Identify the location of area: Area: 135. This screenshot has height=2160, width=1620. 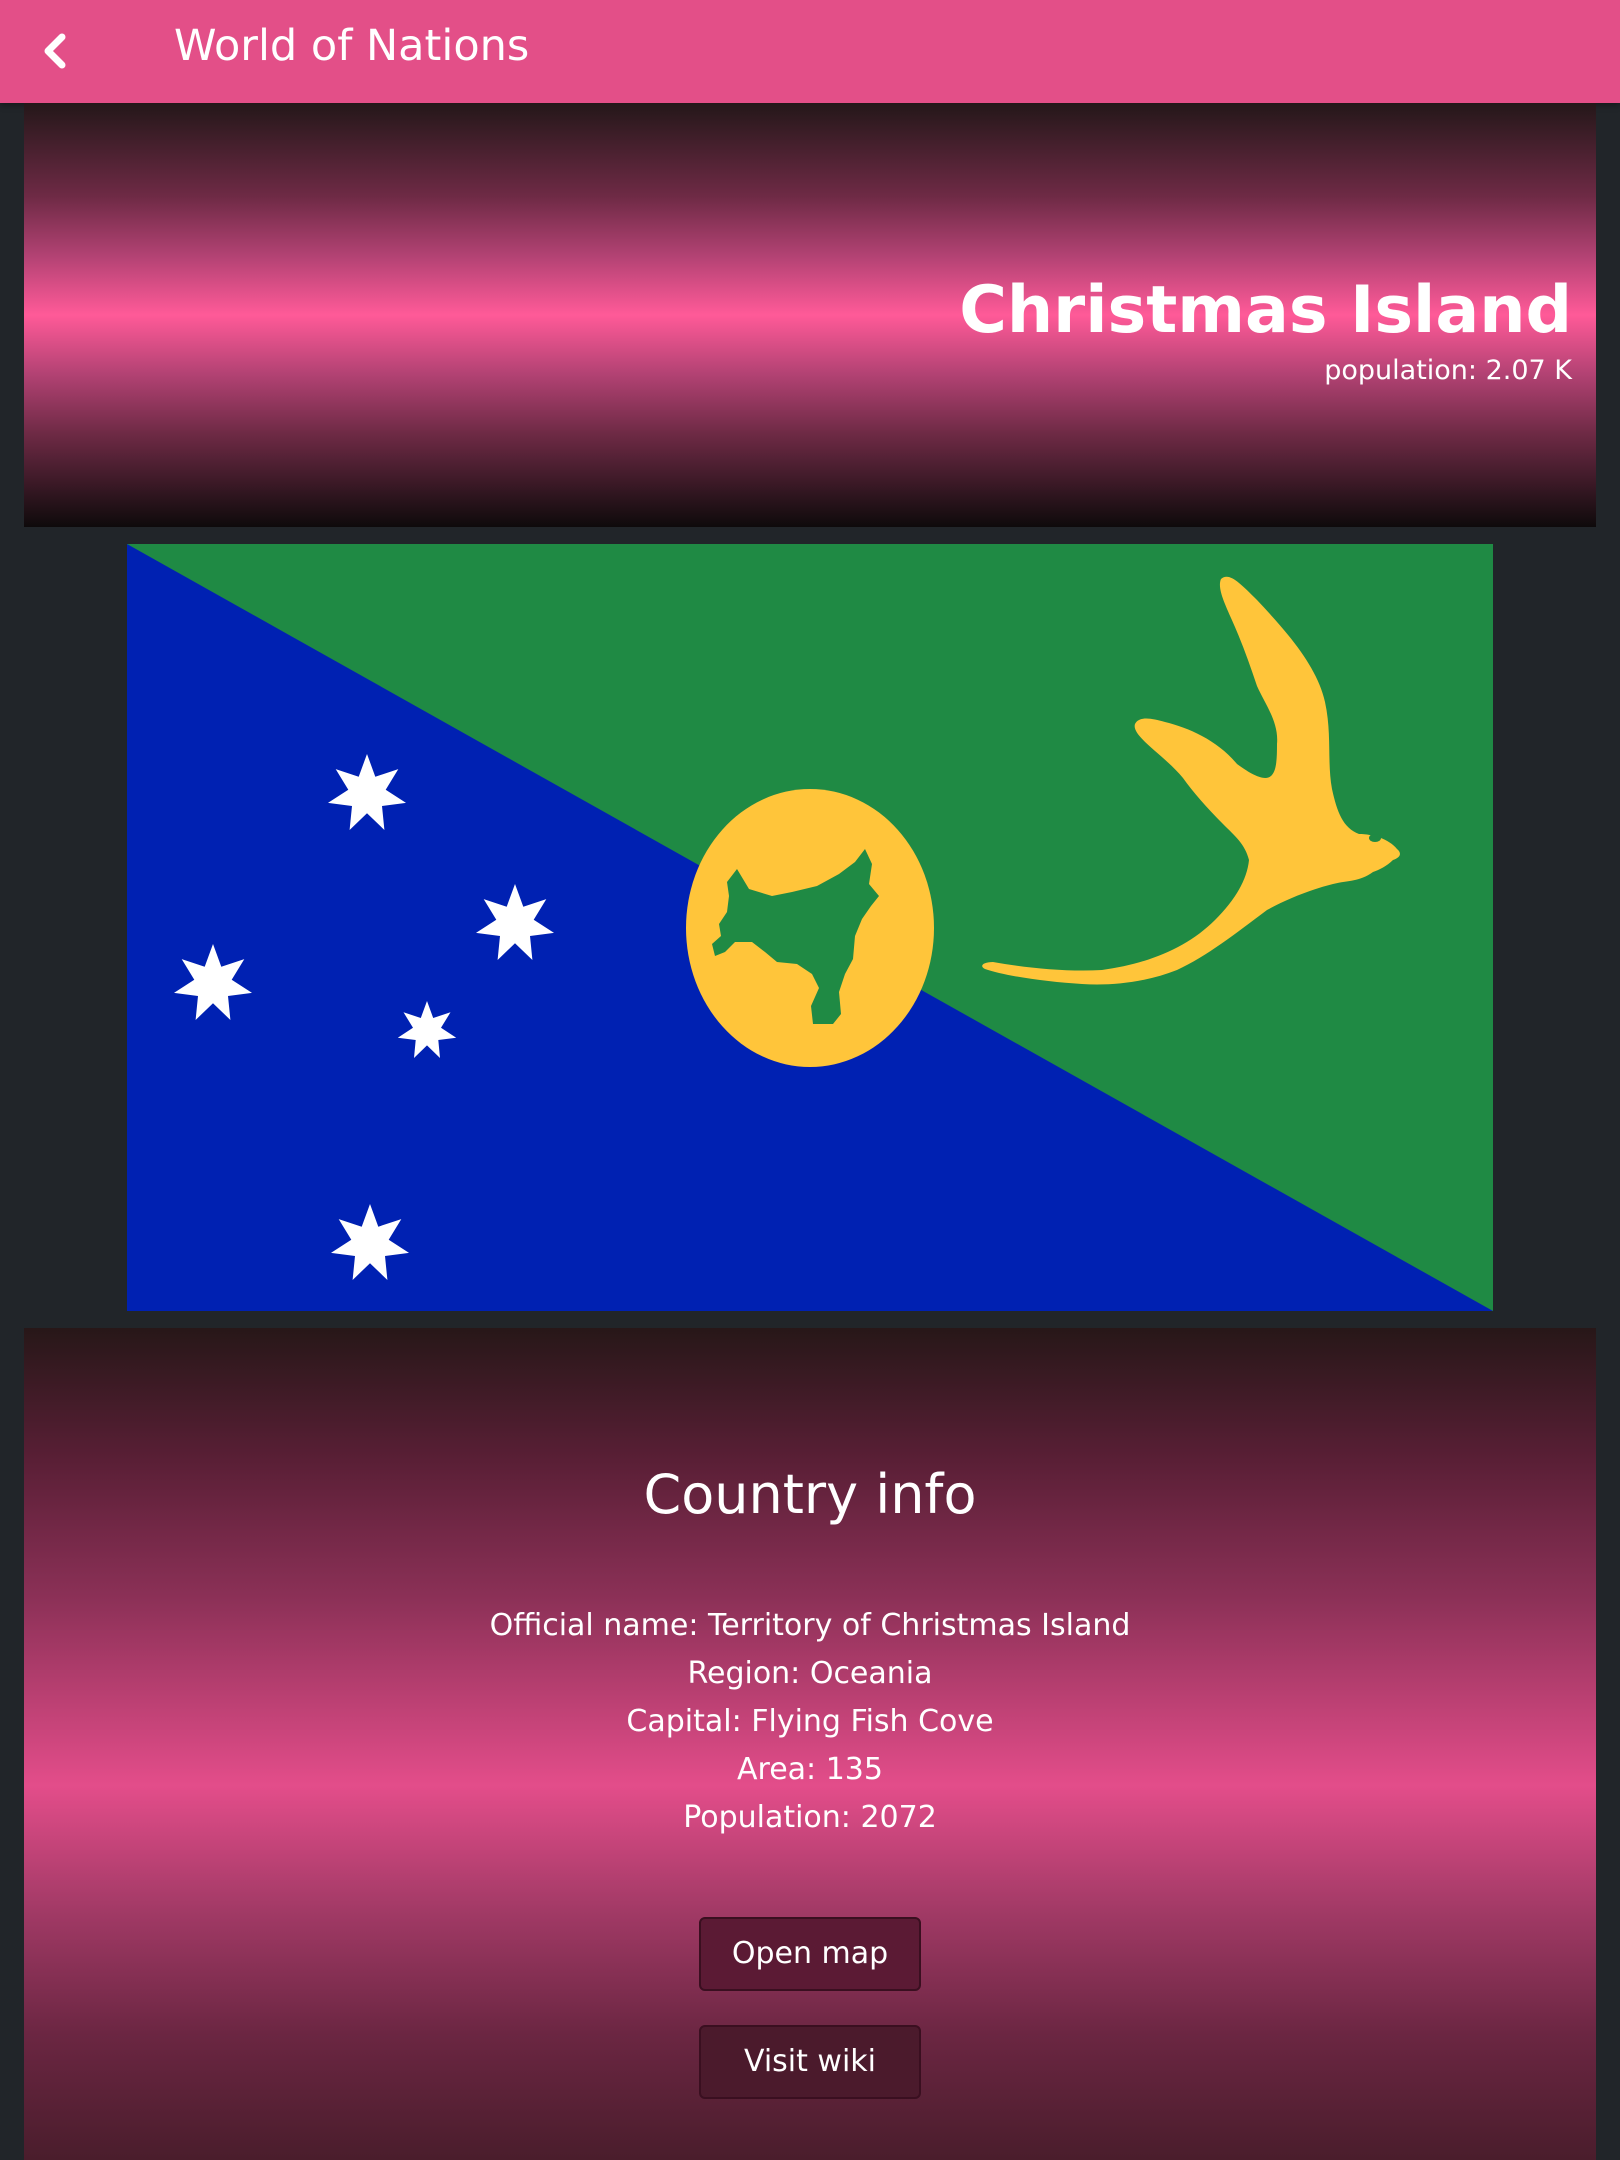
(810, 1769).